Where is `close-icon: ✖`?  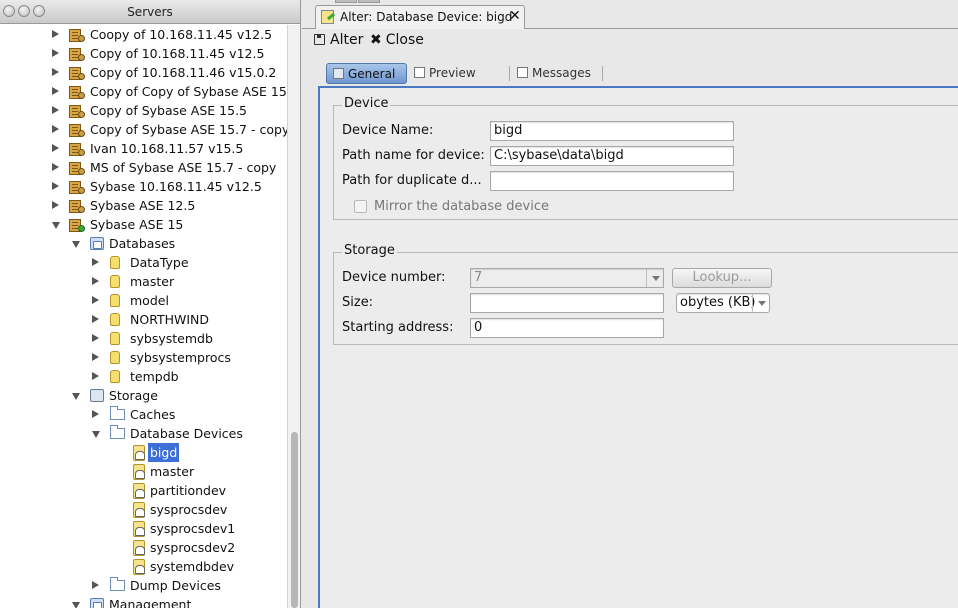 close-icon: ✖ is located at coordinates (376, 40).